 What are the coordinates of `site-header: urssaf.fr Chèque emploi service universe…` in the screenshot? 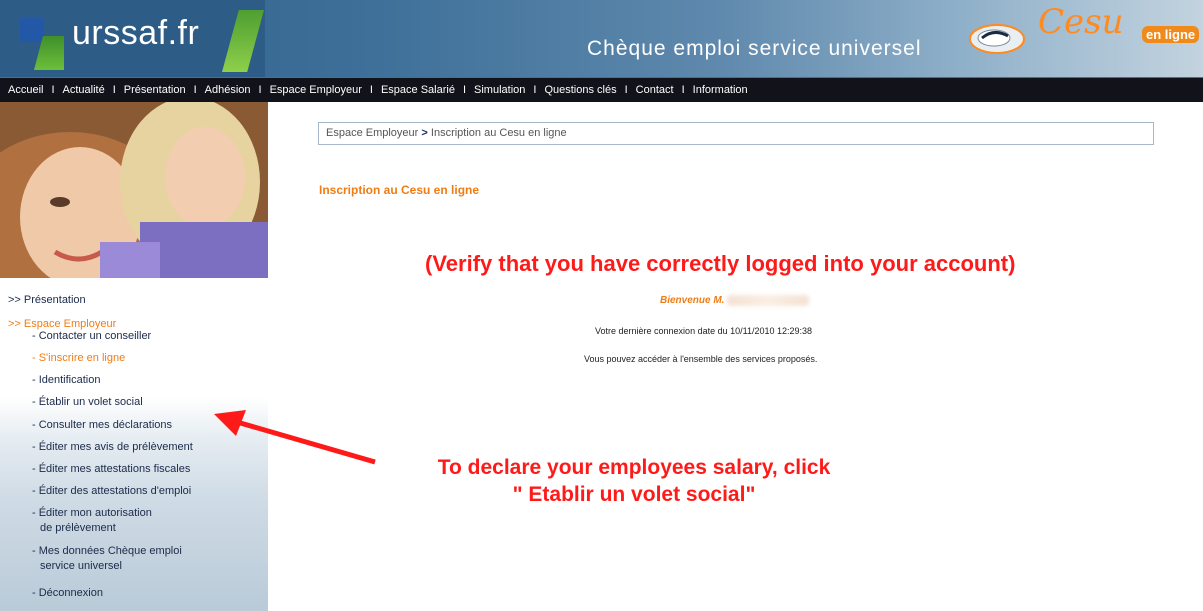 It's located at (601, 38).